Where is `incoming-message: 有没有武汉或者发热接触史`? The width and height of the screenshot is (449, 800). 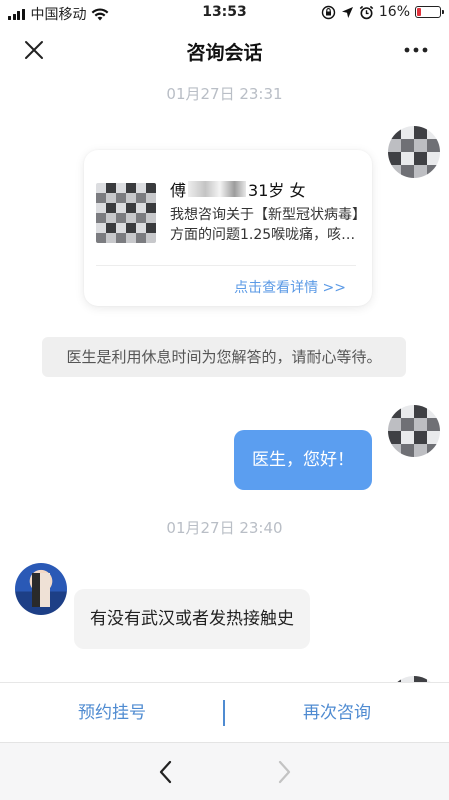 incoming-message: 有没有武汉或者发热接触史 is located at coordinates (192, 619).